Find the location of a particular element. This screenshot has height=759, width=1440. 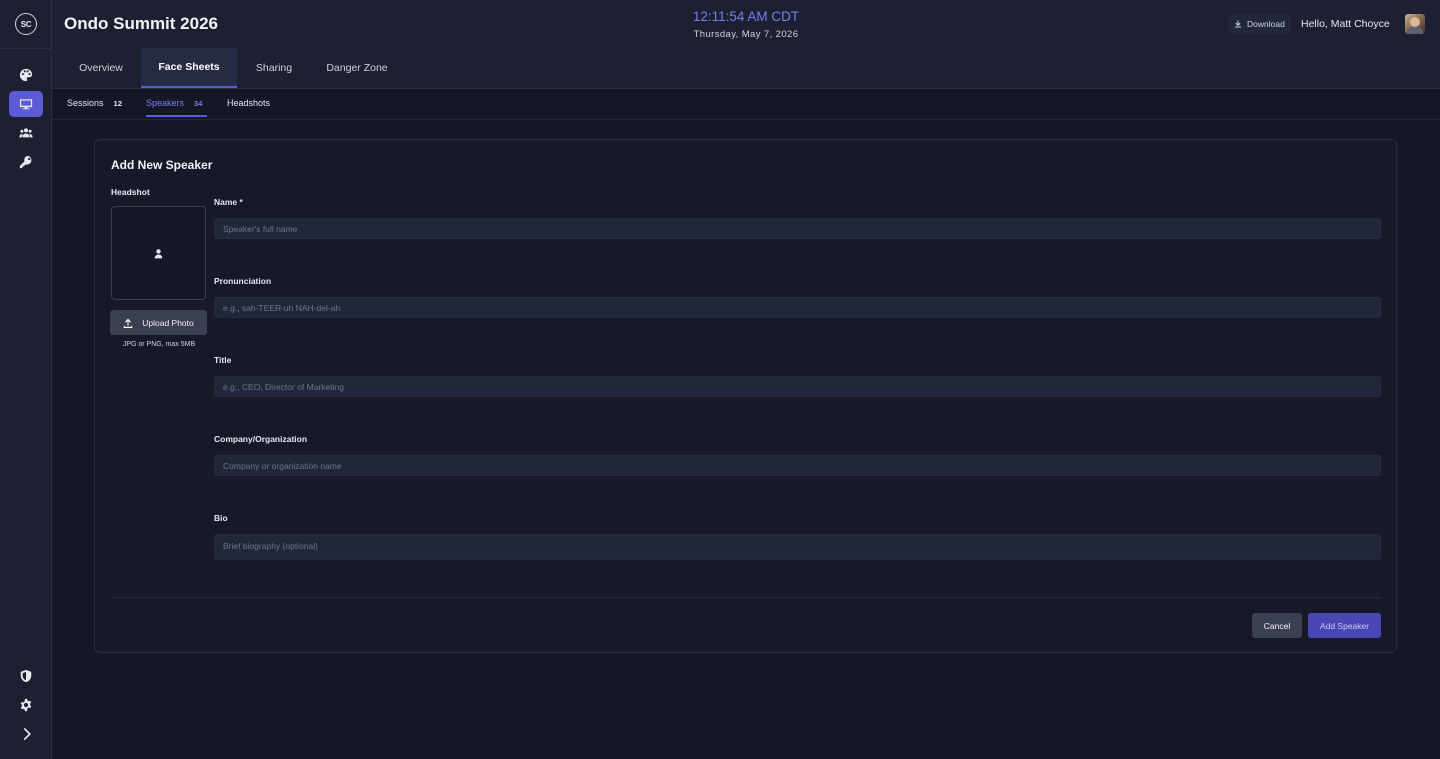

title-label: Title is located at coordinates (223, 360).